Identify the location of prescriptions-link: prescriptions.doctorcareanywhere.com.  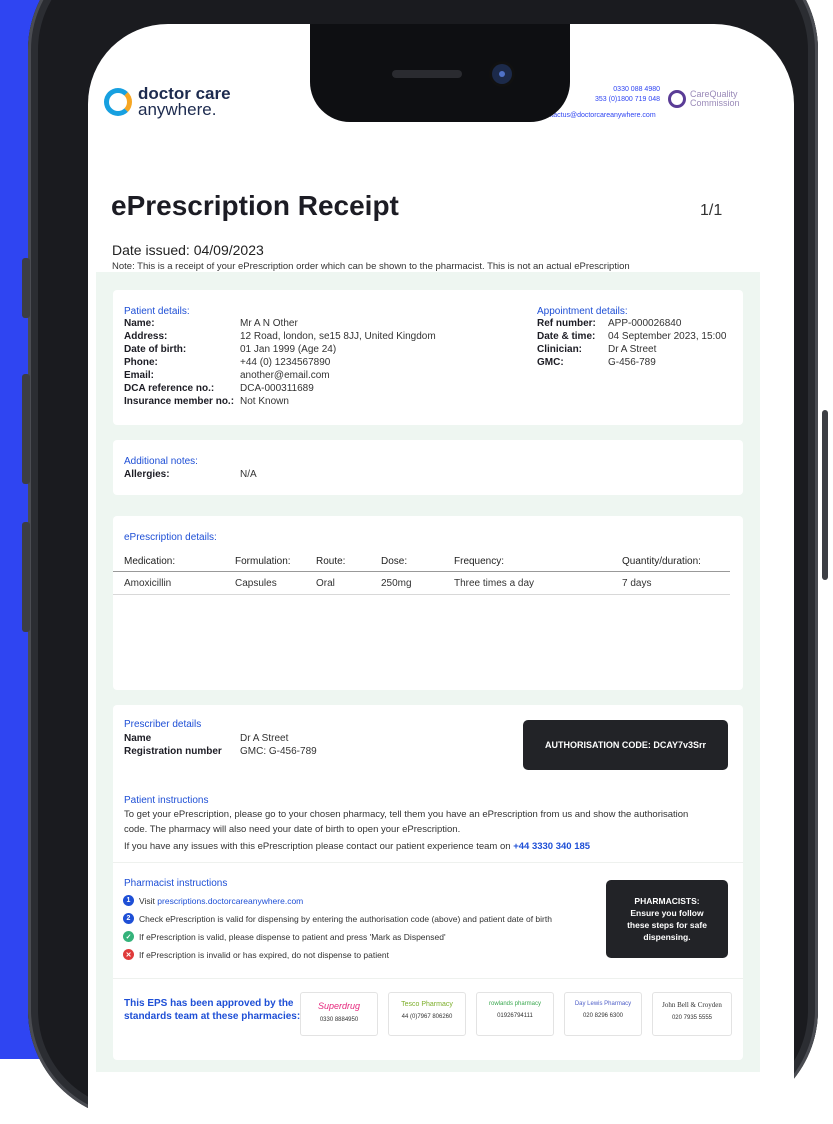
(230, 901).